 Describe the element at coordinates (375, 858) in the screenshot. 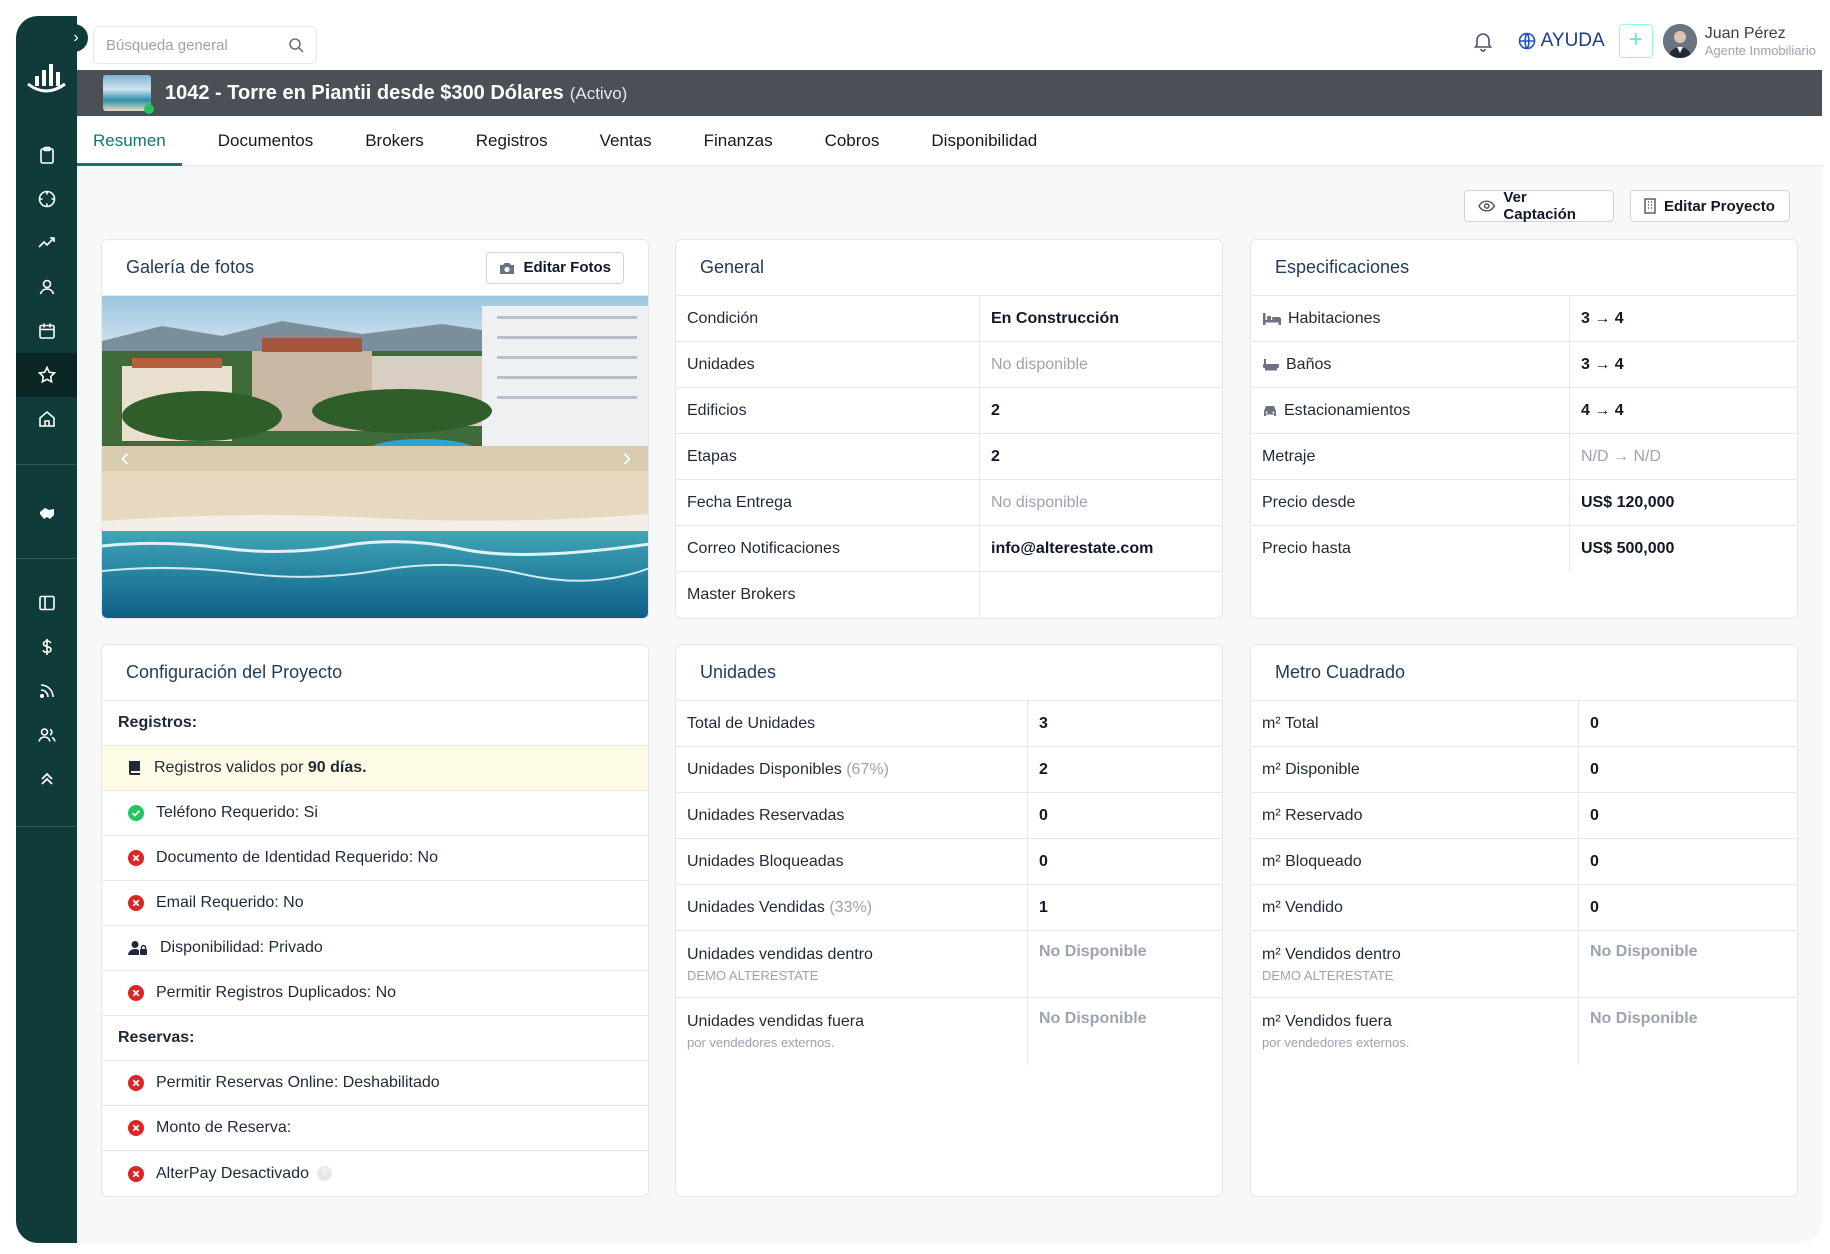

I see `list-item: Documento de Identidad Requerido: No` at that location.